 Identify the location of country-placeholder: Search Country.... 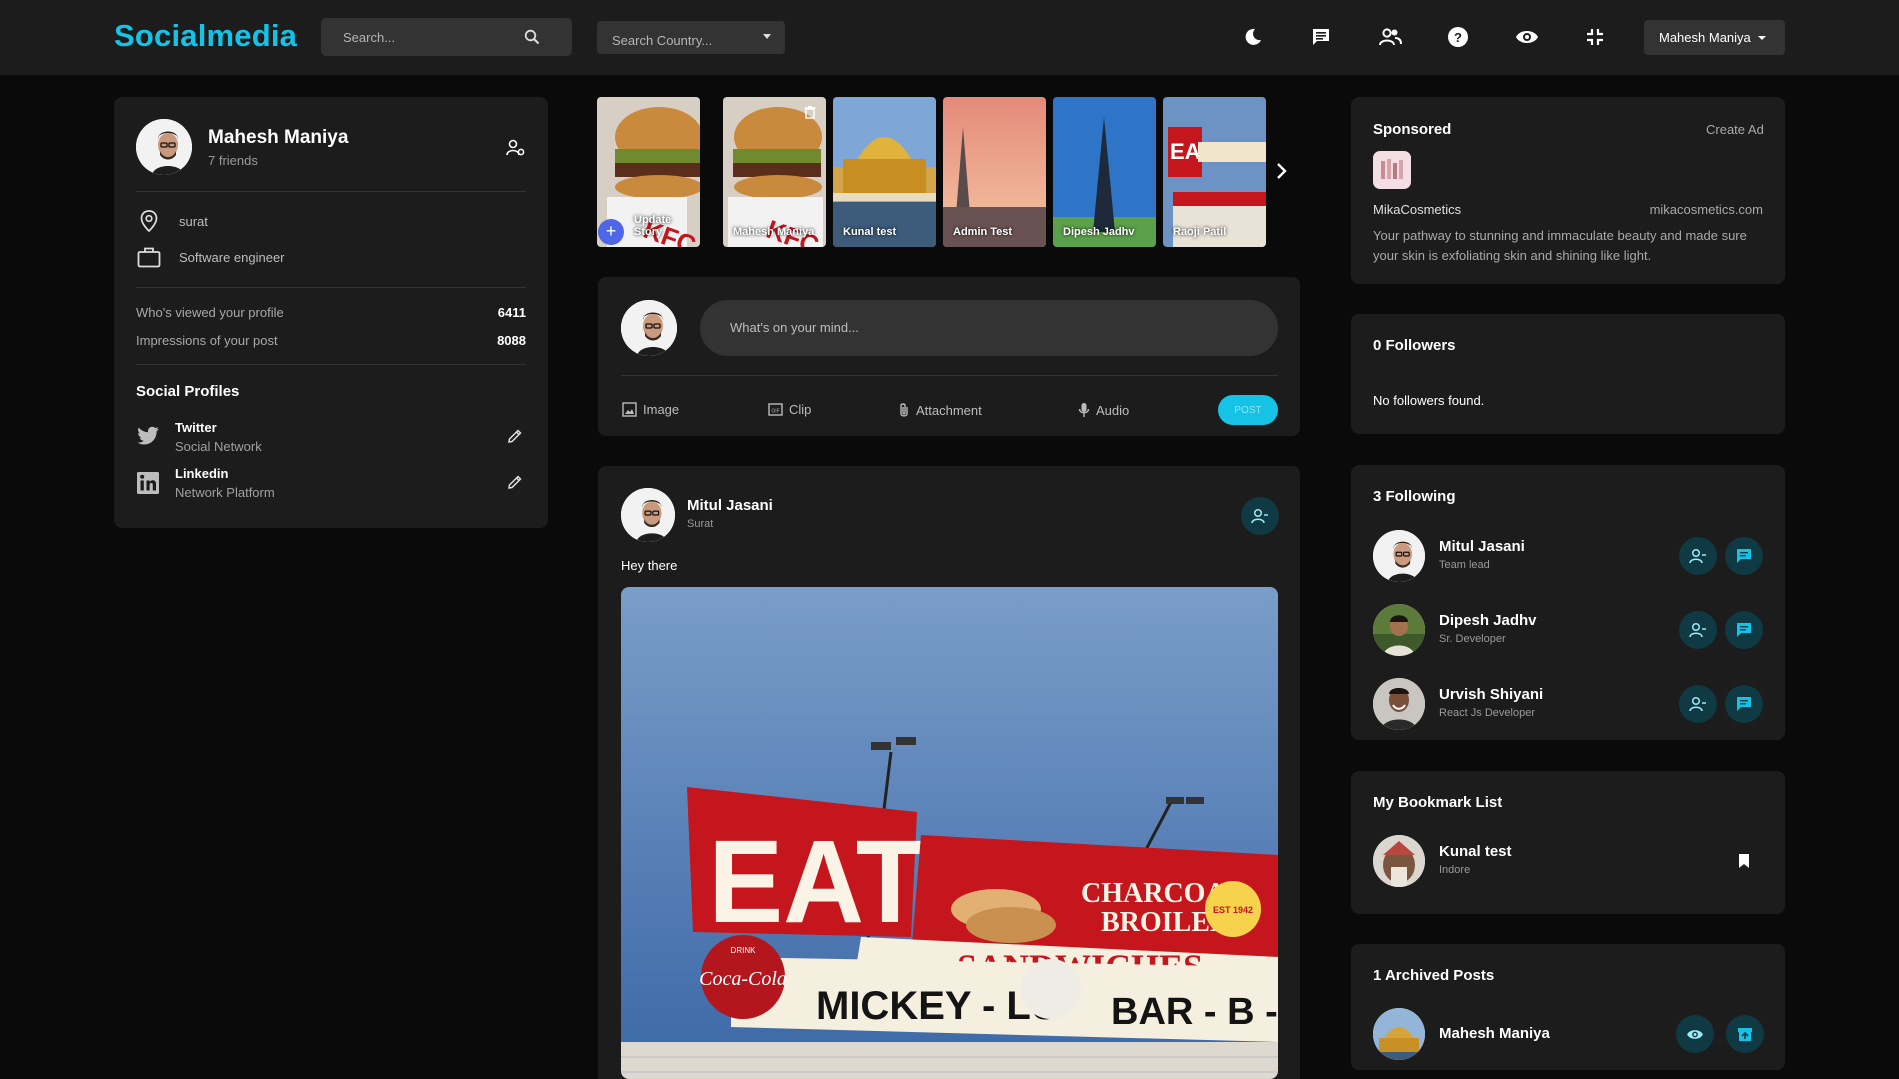
(662, 40).